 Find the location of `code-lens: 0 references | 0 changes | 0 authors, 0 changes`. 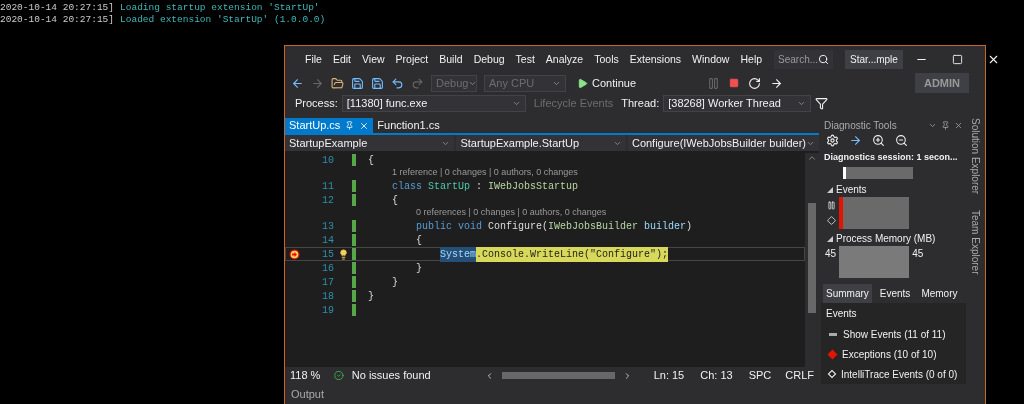

code-lens: 0 references | 0 changes | 0 authors, 0 changes is located at coordinates (511, 213).